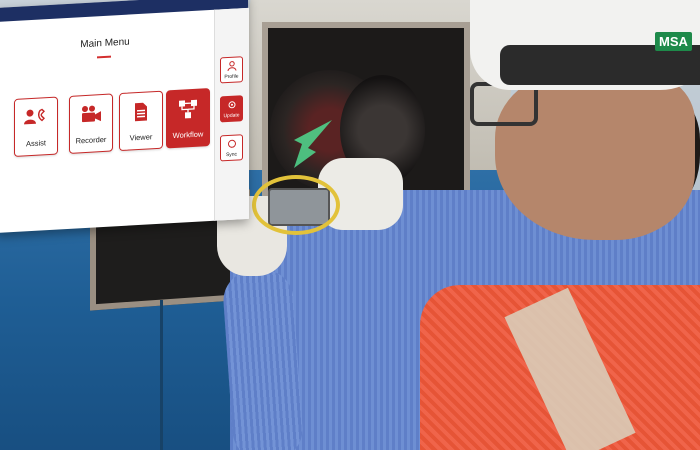  Describe the element at coordinates (231, 66) in the screenshot. I see `profile-icon` at that location.